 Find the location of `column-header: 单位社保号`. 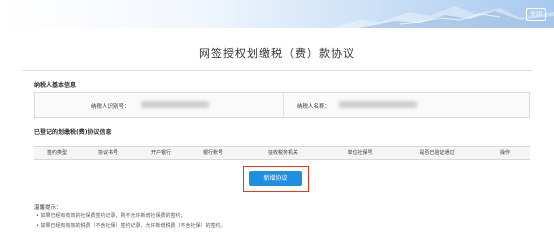

column-header: 单位社保号 is located at coordinates (360, 153).